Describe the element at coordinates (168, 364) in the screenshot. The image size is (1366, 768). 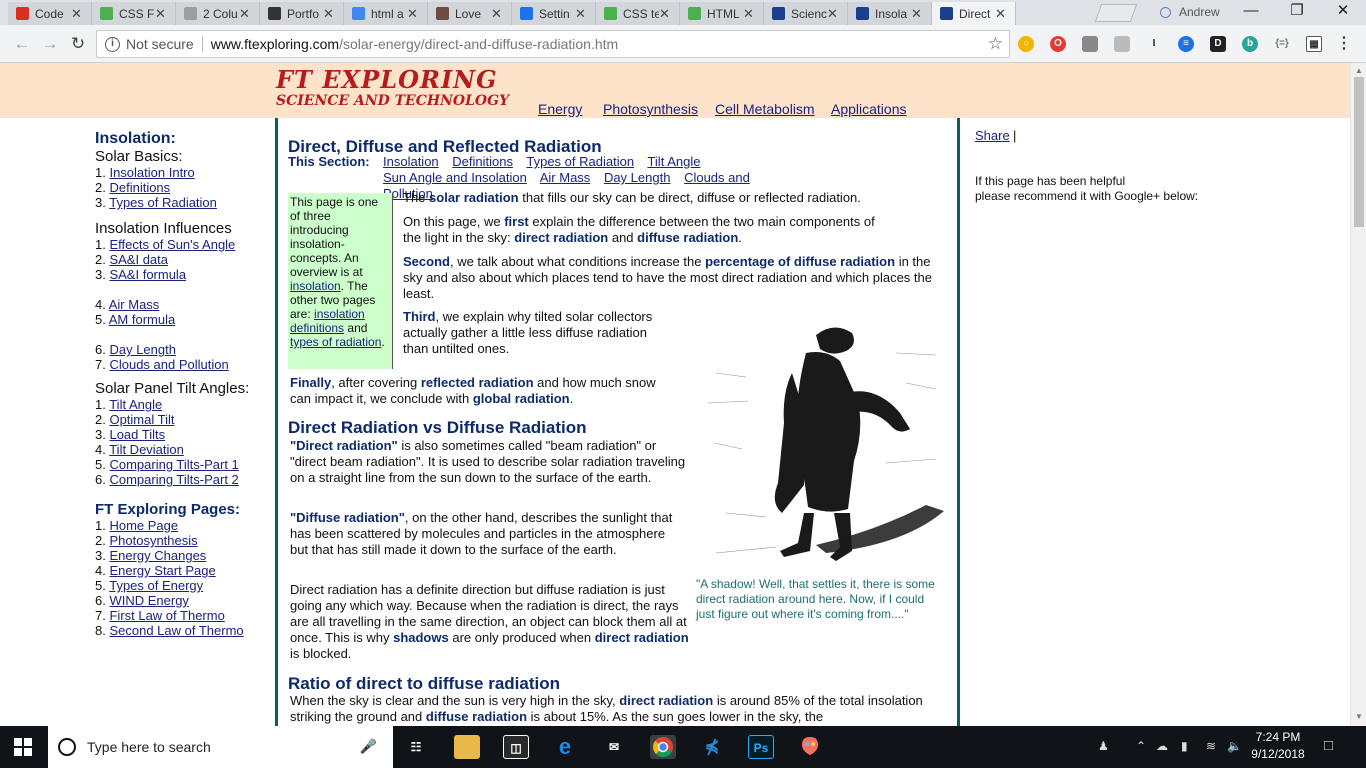
I see `sidebar-link: Clouds and Pollution` at that location.